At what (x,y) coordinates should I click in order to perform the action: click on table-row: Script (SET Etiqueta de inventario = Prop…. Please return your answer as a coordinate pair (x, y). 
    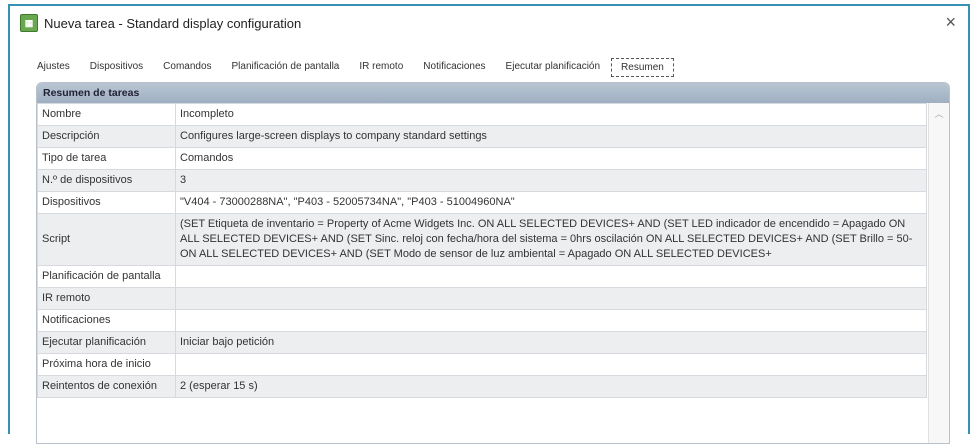
    Looking at the image, I should click on (482, 239).